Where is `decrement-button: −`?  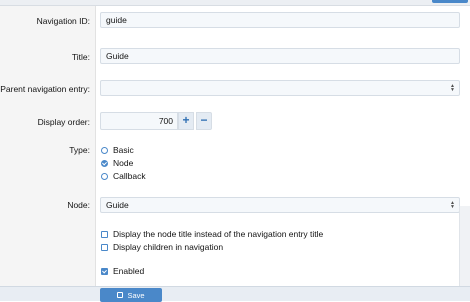 decrement-button: − is located at coordinates (204, 121).